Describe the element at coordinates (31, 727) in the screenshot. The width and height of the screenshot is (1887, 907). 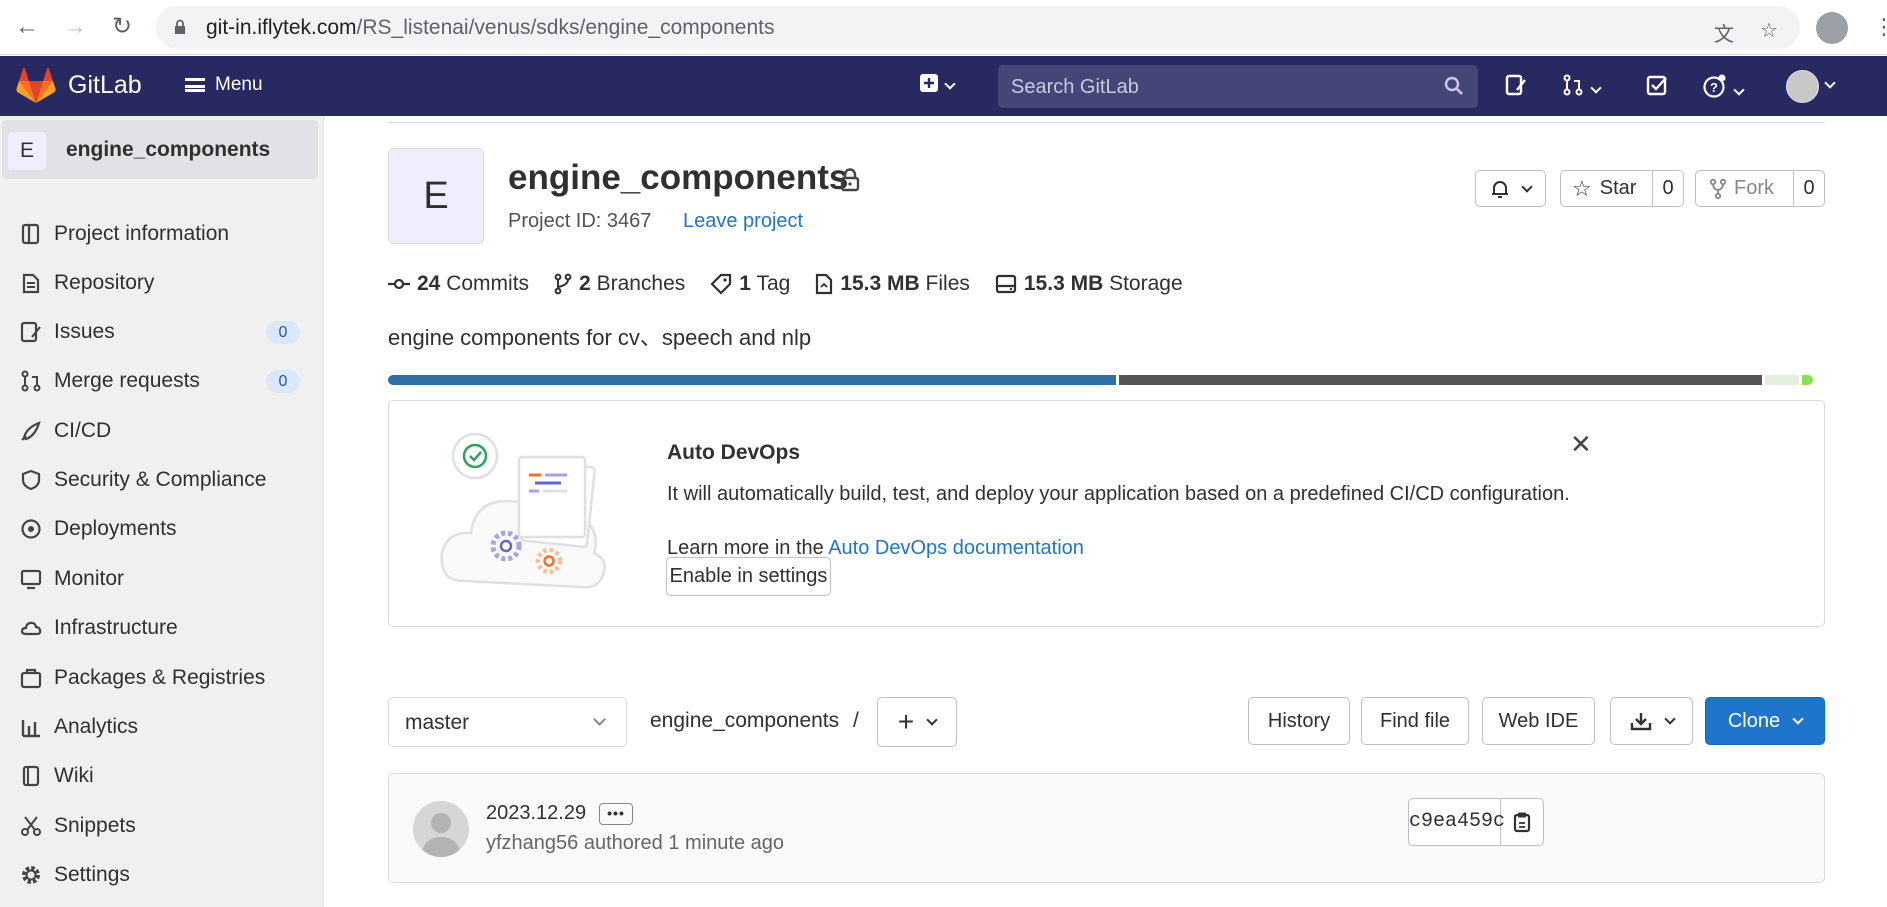
I see `chart-icon` at that location.